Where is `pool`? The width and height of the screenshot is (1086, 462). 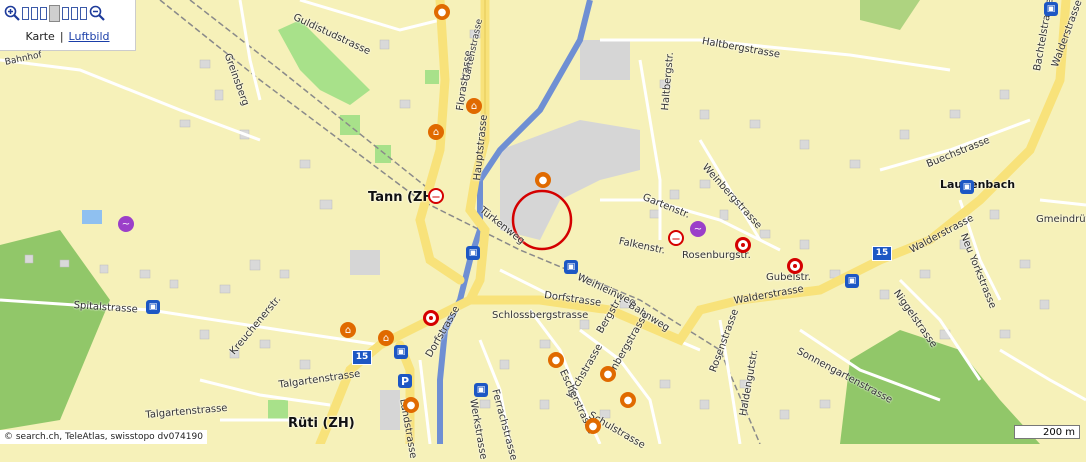 pool is located at coordinates (92, 217).